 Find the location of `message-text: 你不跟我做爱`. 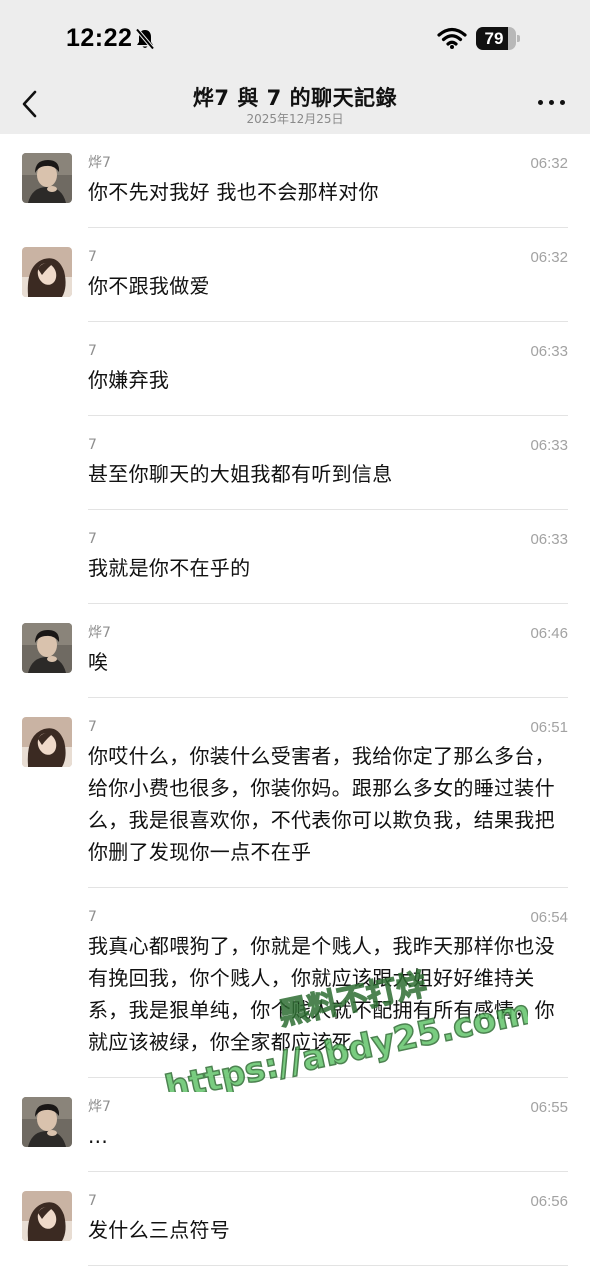

message-text: 你不跟我做爱 is located at coordinates (149, 286).